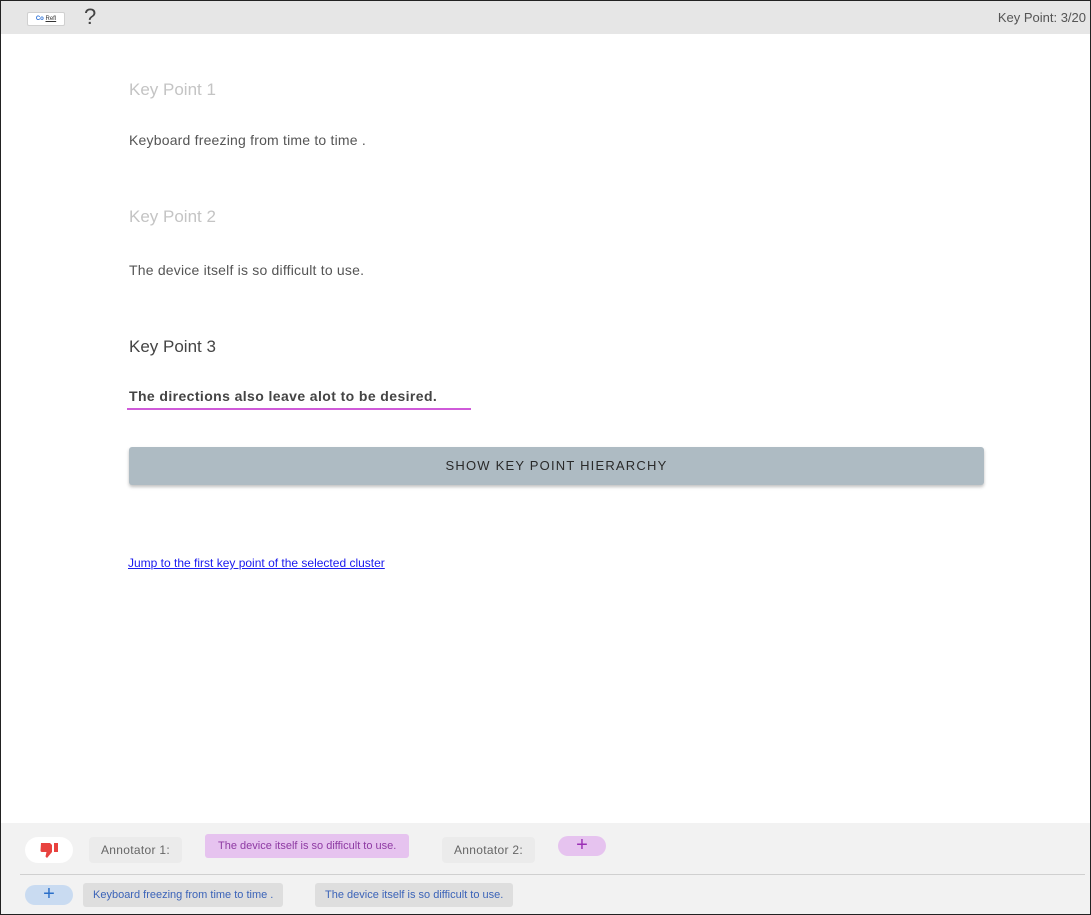  Describe the element at coordinates (545, 17) in the screenshot. I see `top-bar: Co Refl ? Key Point: 3/20` at that location.